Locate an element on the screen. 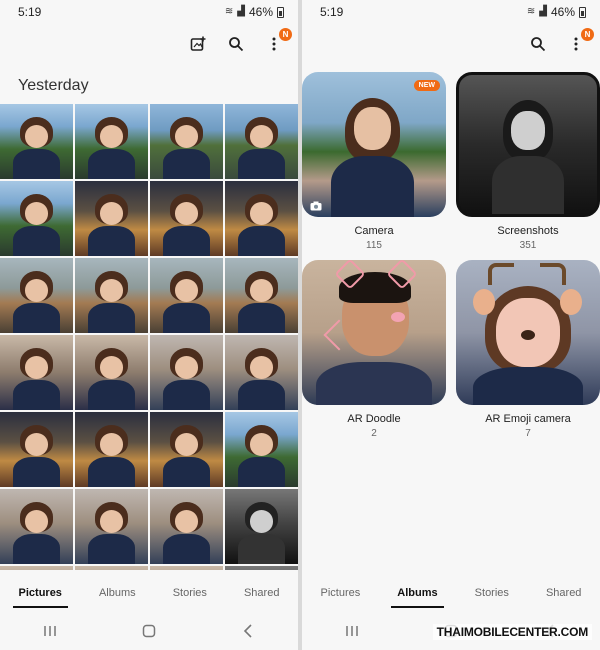  album-screenshots: Screenshots 351 is located at coordinates (528, 161).